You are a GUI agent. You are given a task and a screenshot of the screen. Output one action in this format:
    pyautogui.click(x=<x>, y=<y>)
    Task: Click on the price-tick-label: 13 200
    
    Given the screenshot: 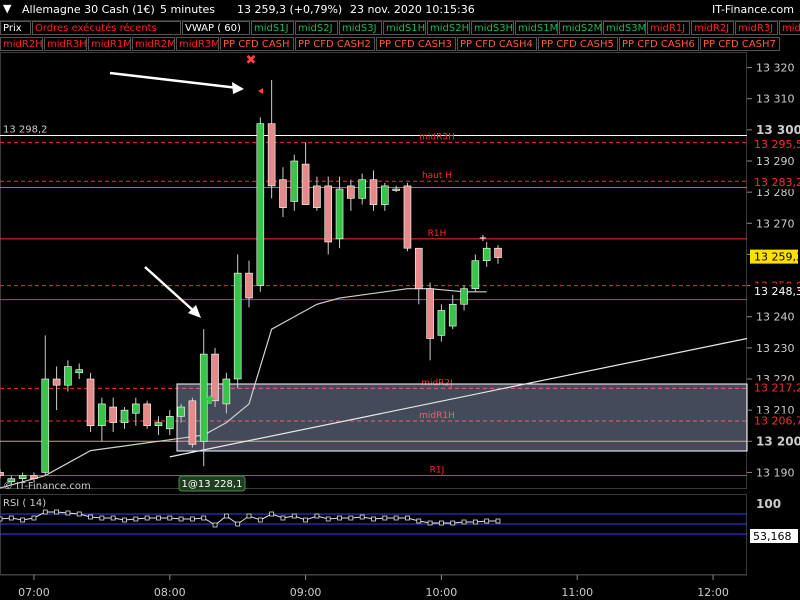 What is the action you would take?
    pyautogui.click(x=778, y=441)
    